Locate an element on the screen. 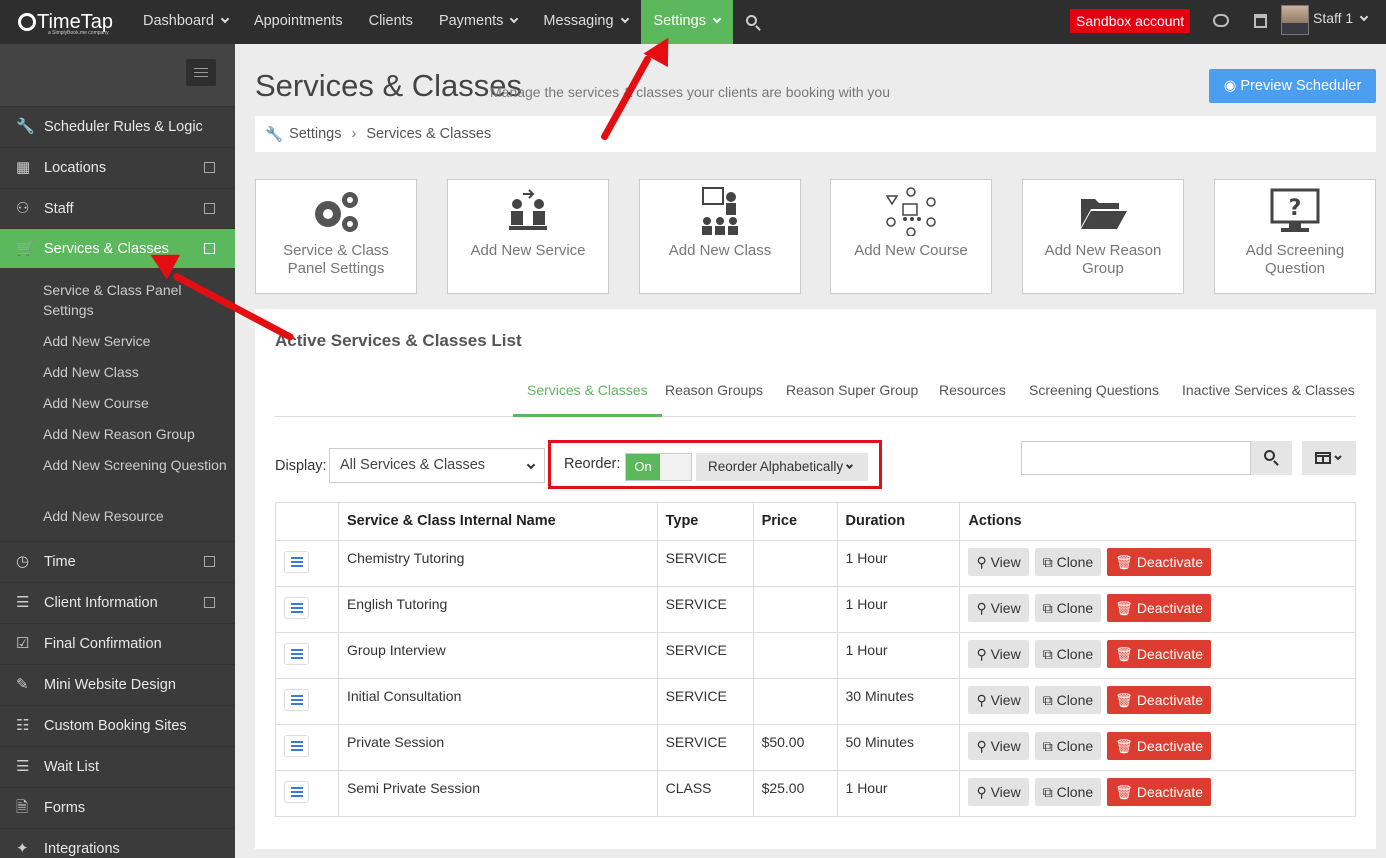  display-select: All Services & Classes is located at coordinates (437, 465).